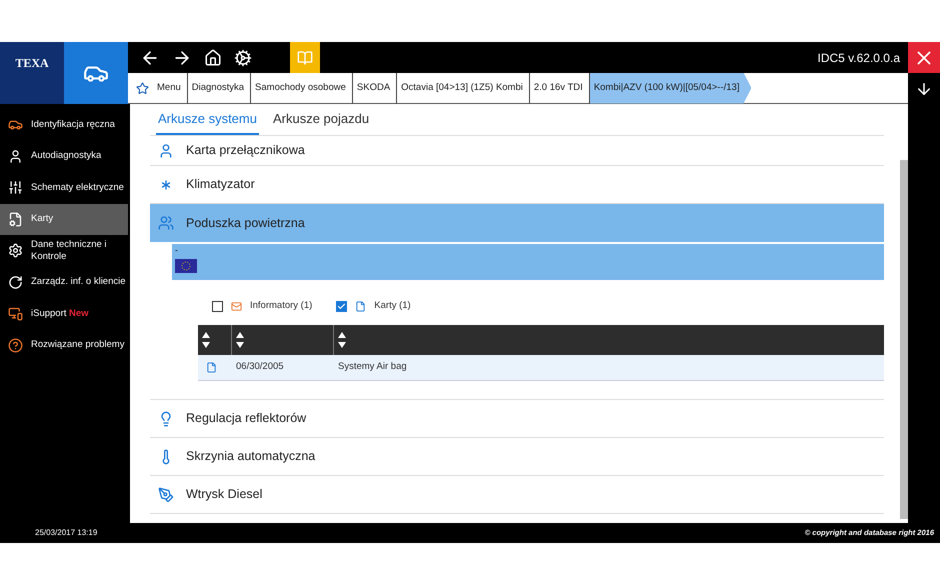 The image size is (940, 587). What do you see at coordinates (372, 367) in the screenshot?
I see `table-cell-text: Systemy Air bag` at bounding box center [372, 367].